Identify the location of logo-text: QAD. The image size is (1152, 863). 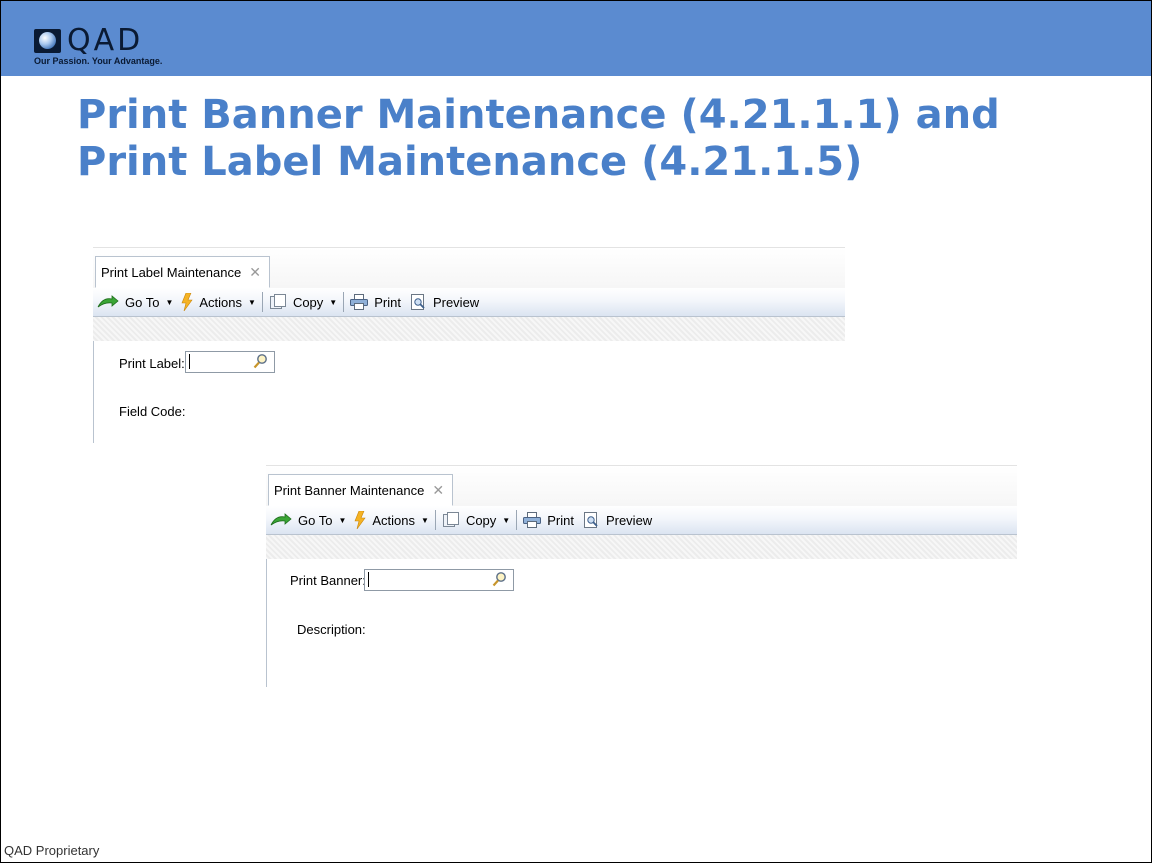
(105, 40).